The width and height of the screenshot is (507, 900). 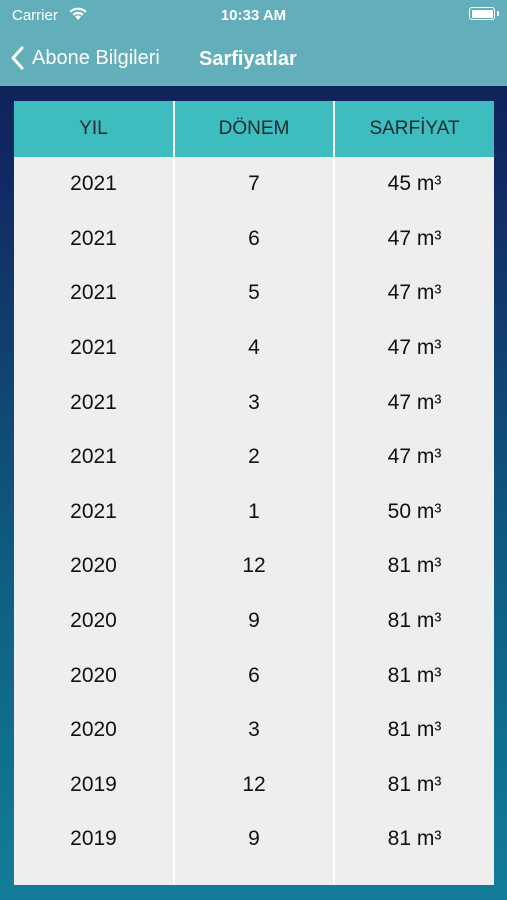 I want to click on cell-consumption: 45 m³, so click(x=414, y=184).